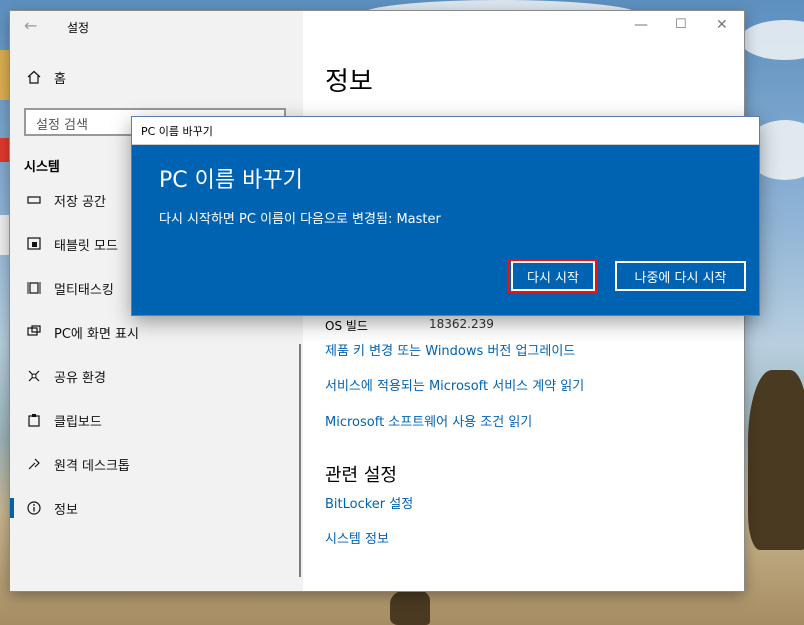 This screenshot has width=804, height=625. Describe the element at coordinates (300, 460) in the screenshot. I see `sidebar-scrollbar` at that location.